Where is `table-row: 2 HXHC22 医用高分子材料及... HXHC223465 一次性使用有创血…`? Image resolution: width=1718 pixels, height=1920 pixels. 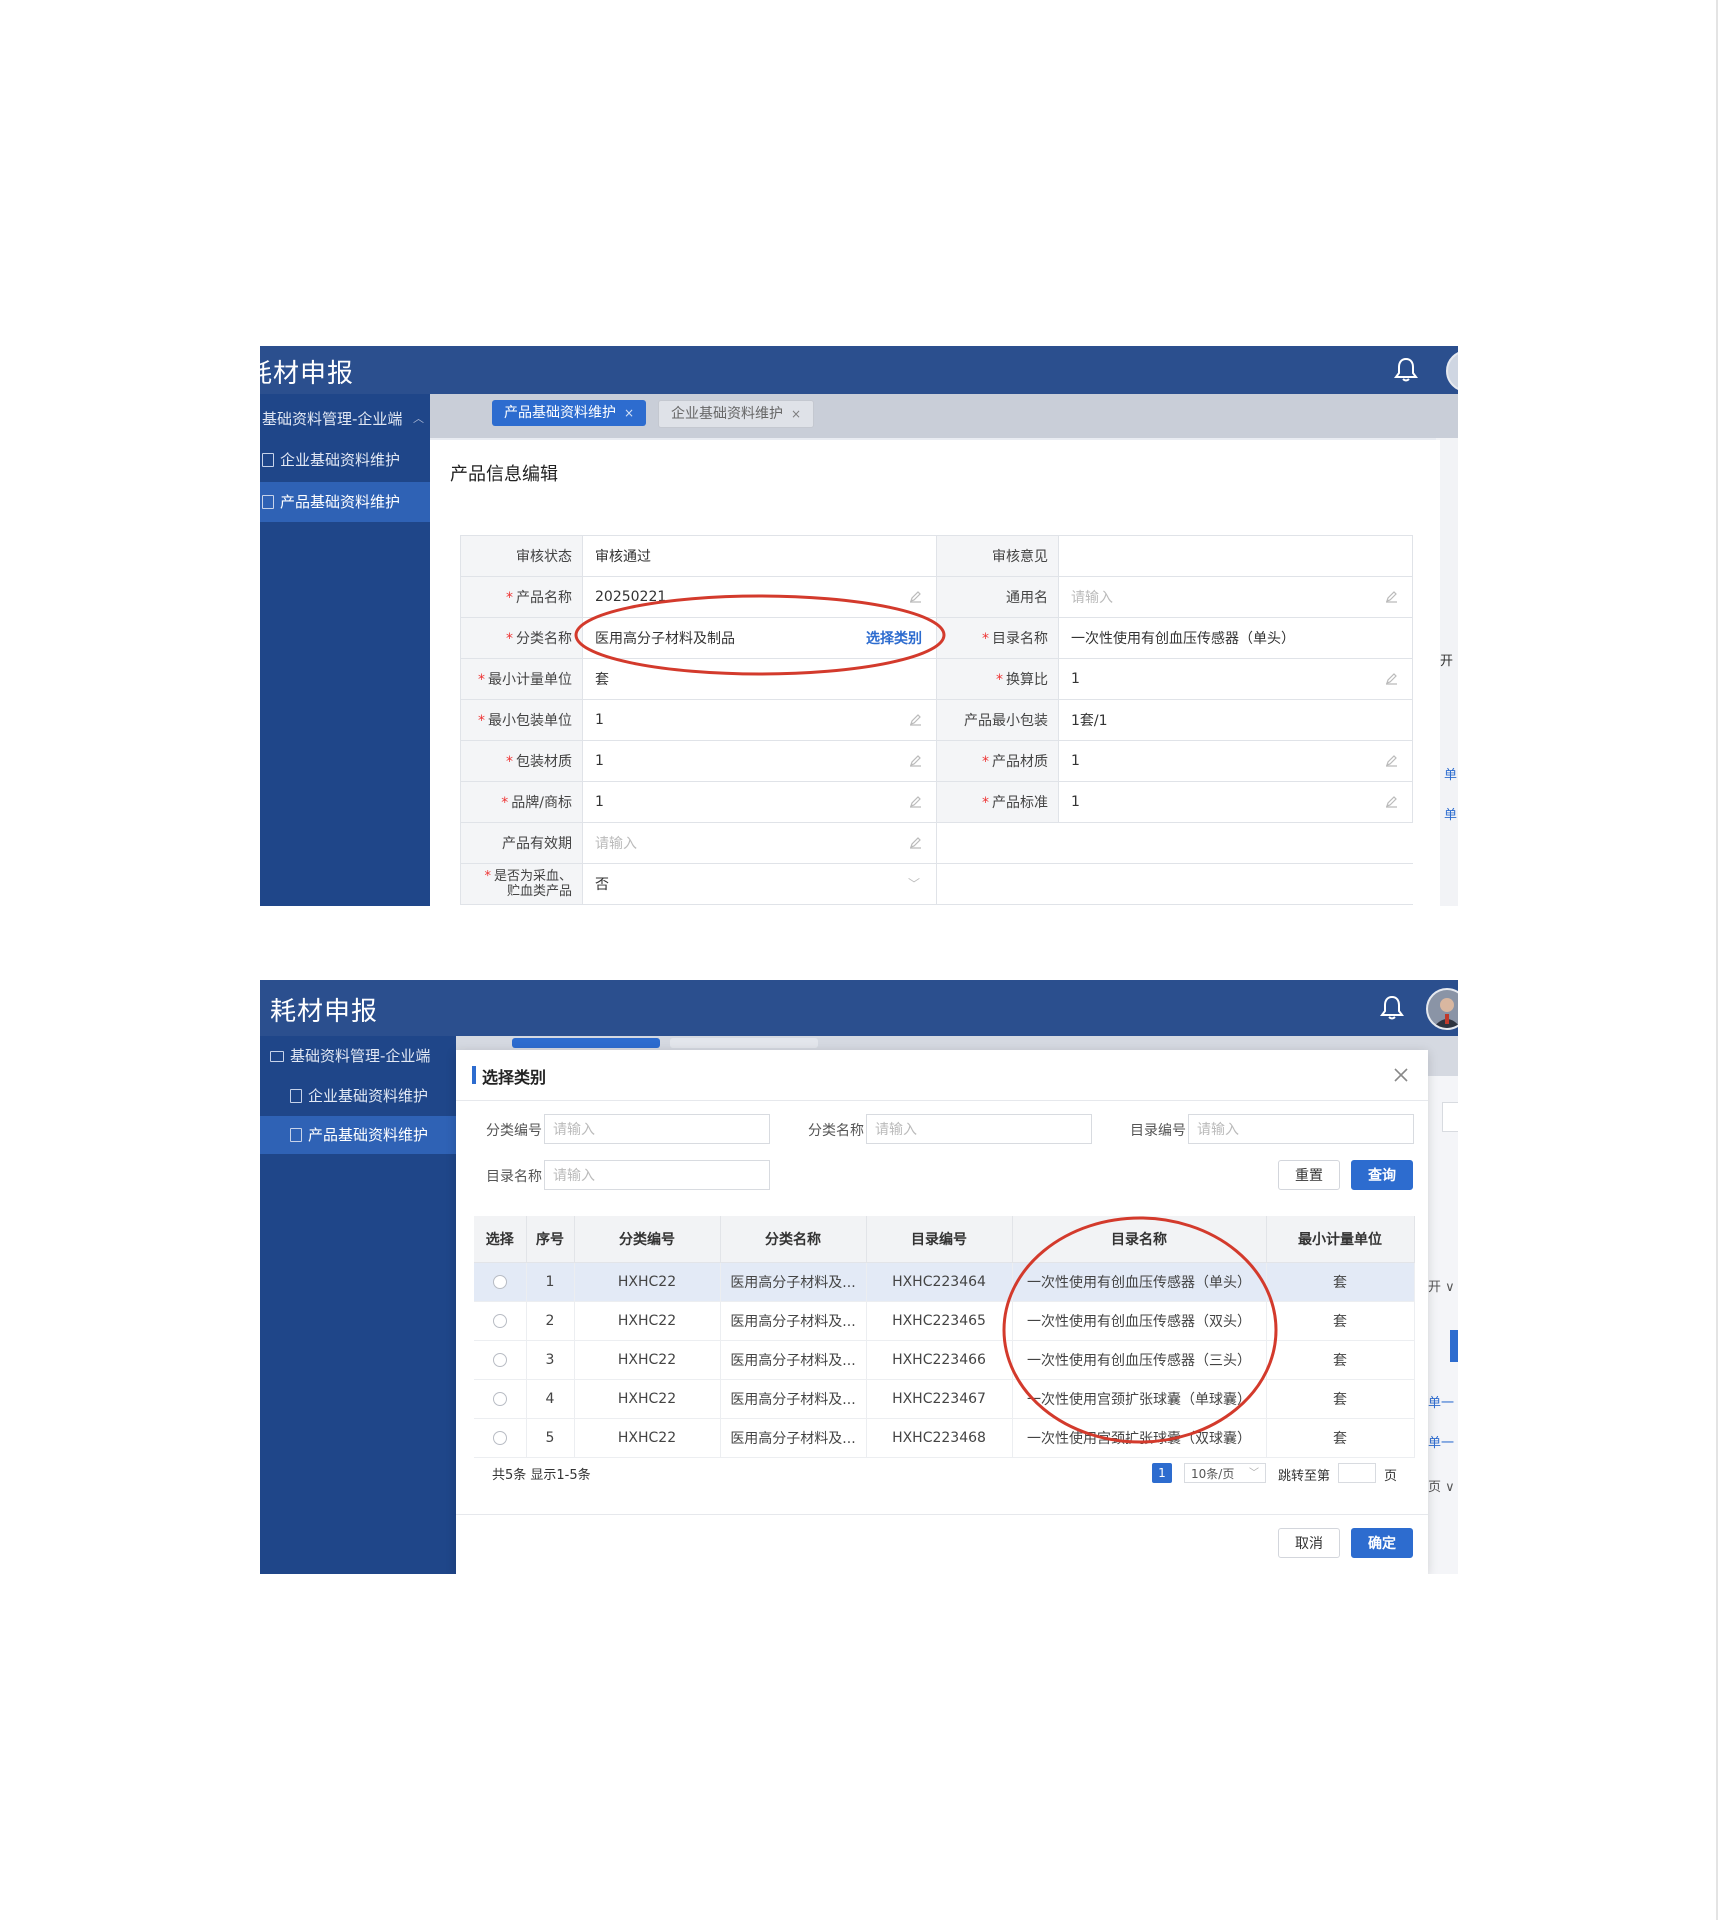 table-row: 2 HXHC22 医用高分子材料及... HXHC223465 一次性使用有创血… is located at coordinates (944, 1321).